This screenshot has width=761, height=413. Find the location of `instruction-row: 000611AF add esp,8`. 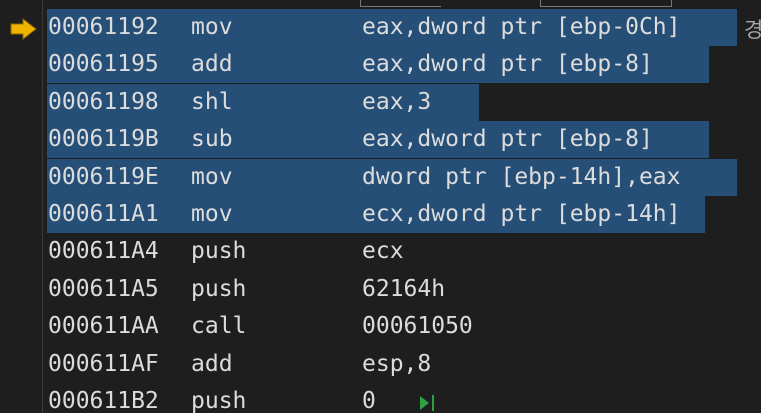

instruction-row: 000611AF add esp,8 is located at coordinates (397, 364).